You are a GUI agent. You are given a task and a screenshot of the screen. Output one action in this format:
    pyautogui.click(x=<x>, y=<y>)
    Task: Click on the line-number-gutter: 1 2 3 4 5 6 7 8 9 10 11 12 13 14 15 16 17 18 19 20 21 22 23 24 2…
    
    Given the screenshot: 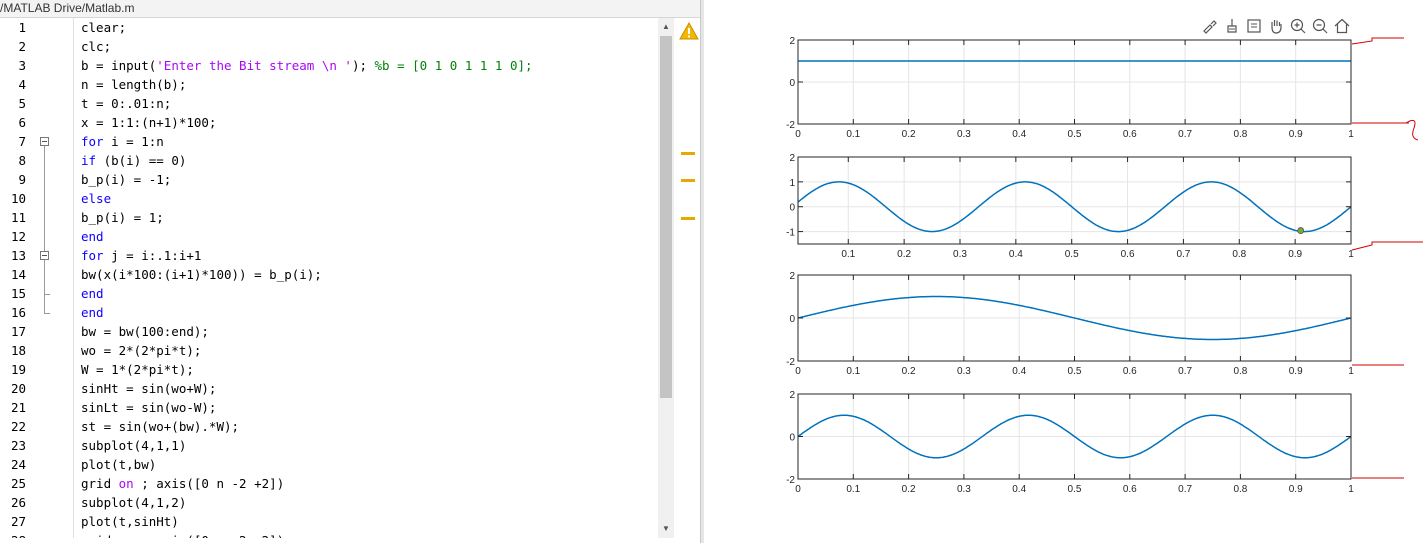 What is the action you would take?
    pyautogui.click(x=37, y=278)
    